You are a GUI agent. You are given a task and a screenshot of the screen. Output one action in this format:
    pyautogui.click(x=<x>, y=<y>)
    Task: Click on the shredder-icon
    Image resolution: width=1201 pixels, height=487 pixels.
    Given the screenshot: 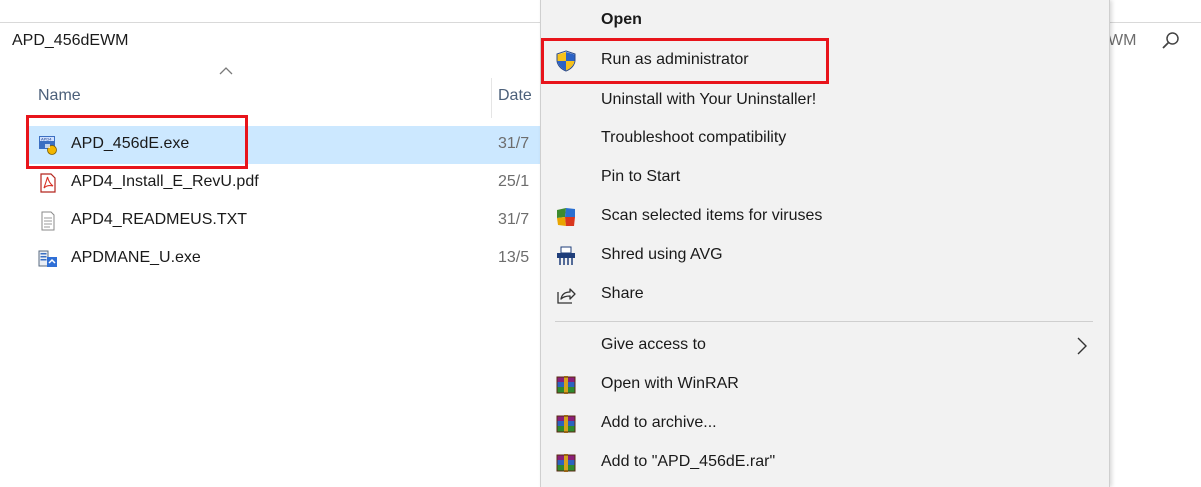 What is the action you would take?
    pyautogui.click(x=566, y=255)
    